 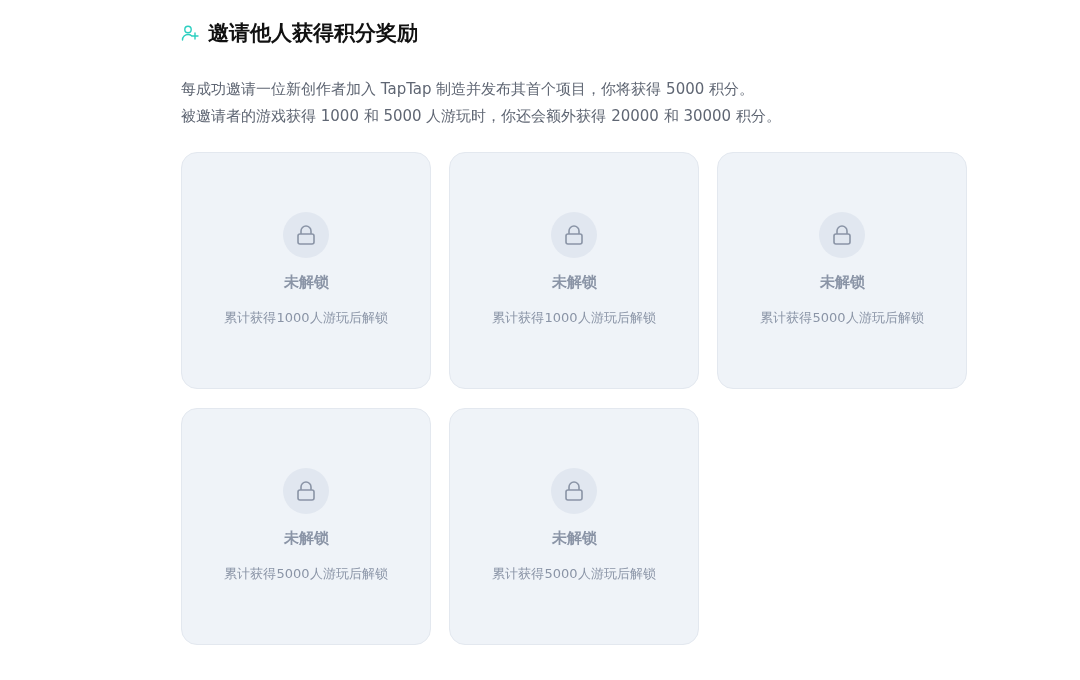 What do you see at coordinates (313, 33) in the screenshot?
I see `section-title: 邀请他人获得积分奖励` at bounding box center [313, 33].